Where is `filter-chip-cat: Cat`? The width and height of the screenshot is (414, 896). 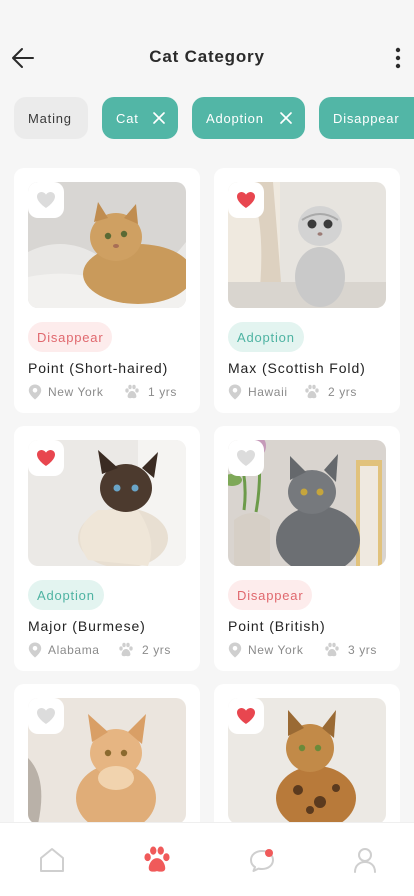 filter-chip-cat: Cat is located at coordinates (140, 118).